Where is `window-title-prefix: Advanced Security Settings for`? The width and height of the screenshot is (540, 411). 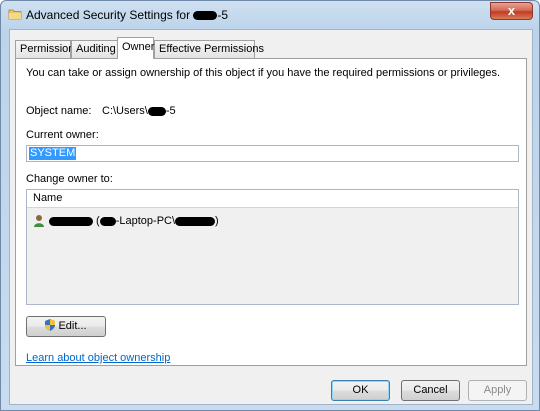 window-title-prefix: Advanced Security Settings for is located at coordinates (110, 15).